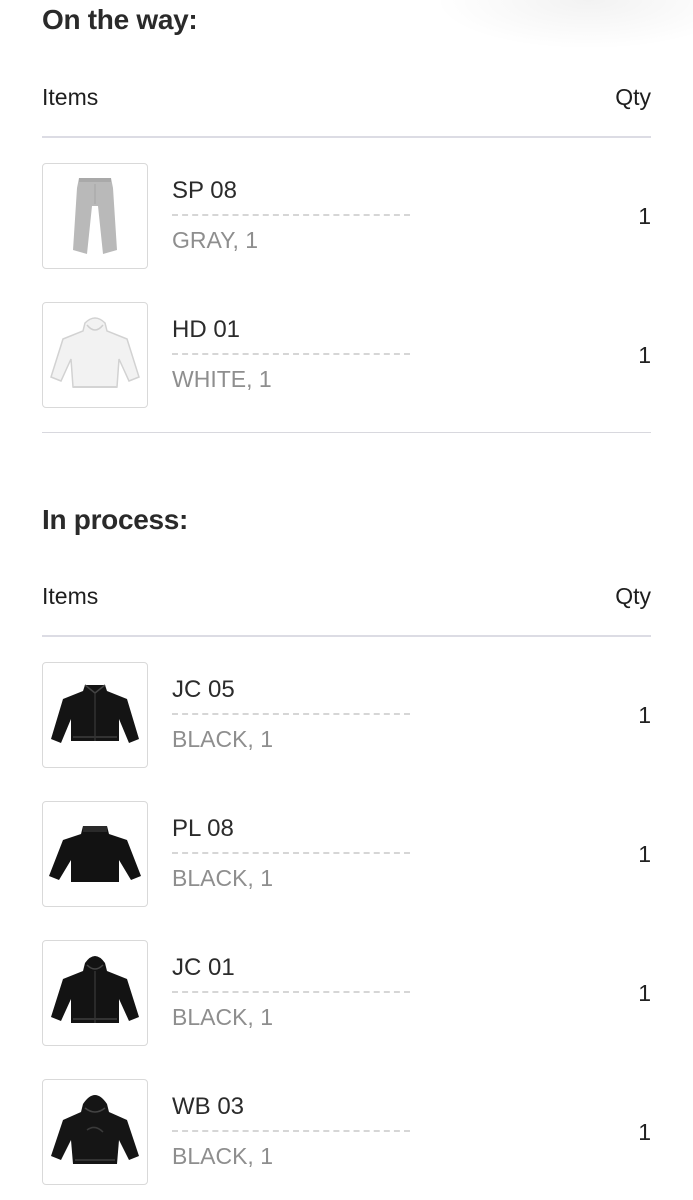 Image resolution: width=693 pixels, height=1200 pixels. Describe the element at coordinates (204, 191) in the screenshot. I see `item-name: SP 08` at that location.